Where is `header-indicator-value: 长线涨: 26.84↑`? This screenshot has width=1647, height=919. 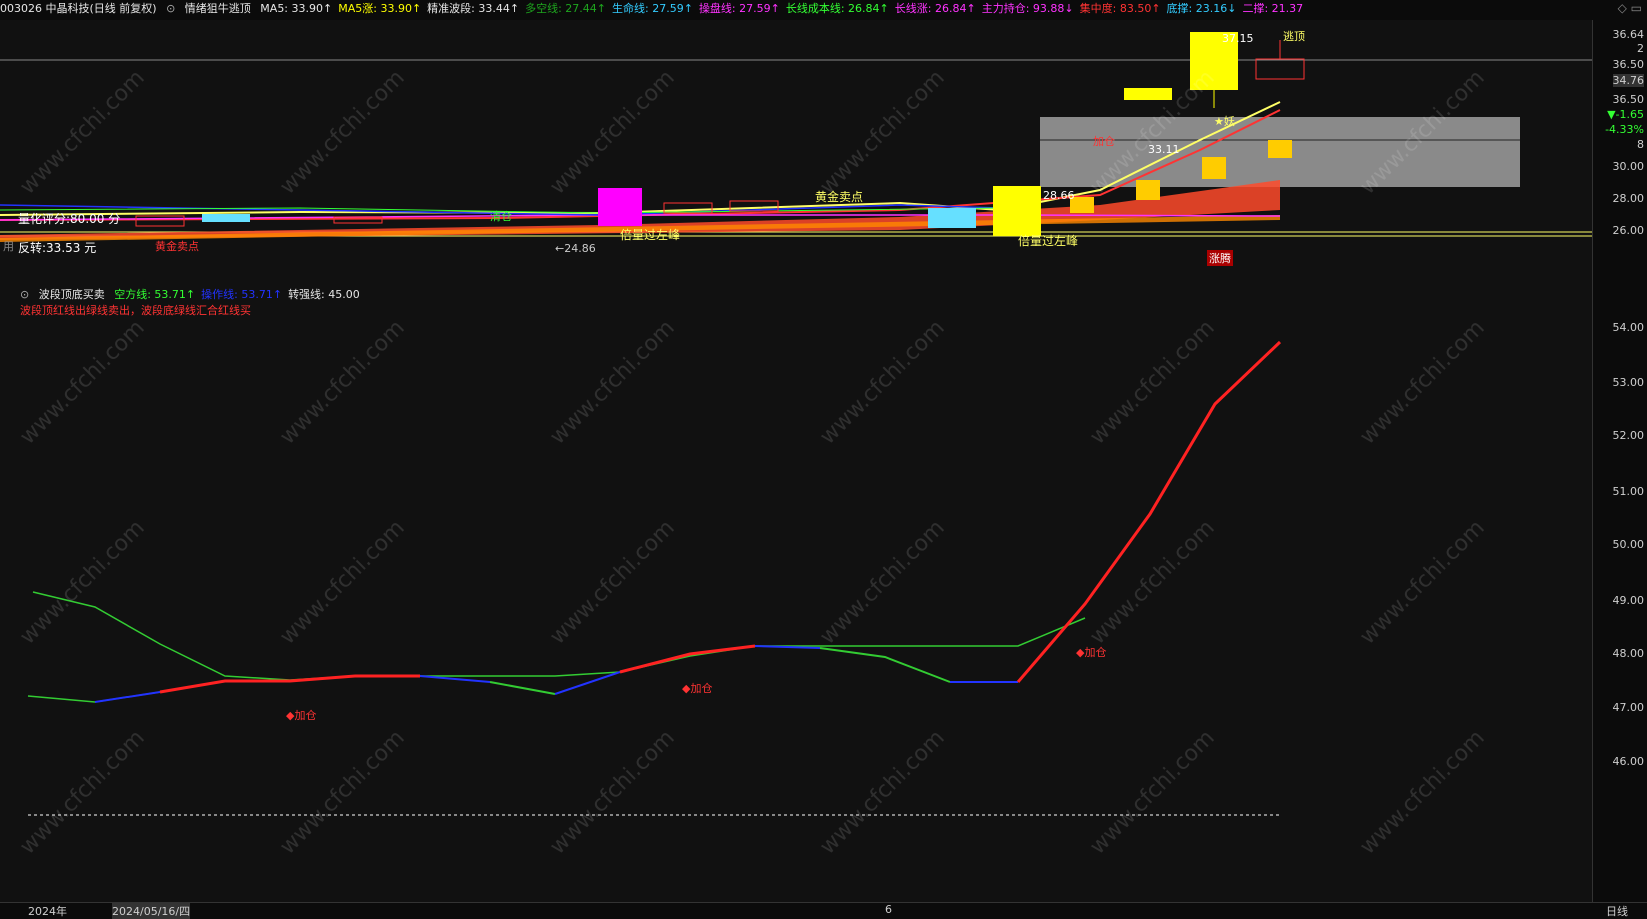 header-indicator-value: 长线涨: 26.84↑ is located at coordinates (935, 8).